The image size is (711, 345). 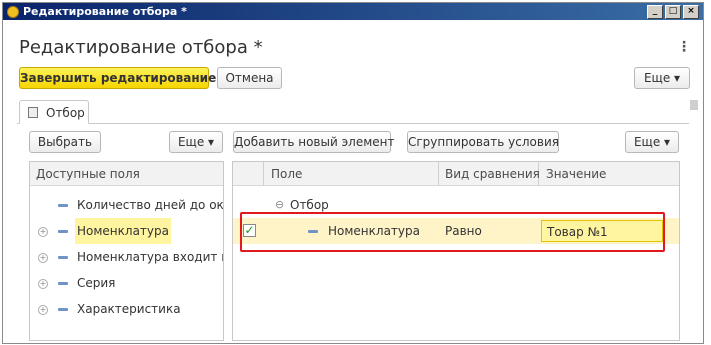 I want to click on field-label: Количество дней до оконча, so click(x=150, y=205).